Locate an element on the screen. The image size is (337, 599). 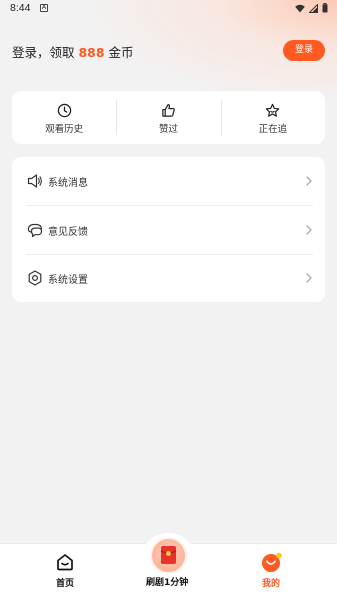
menu-item-system-messages: 系统消息 is located at coordinates (169, 181).